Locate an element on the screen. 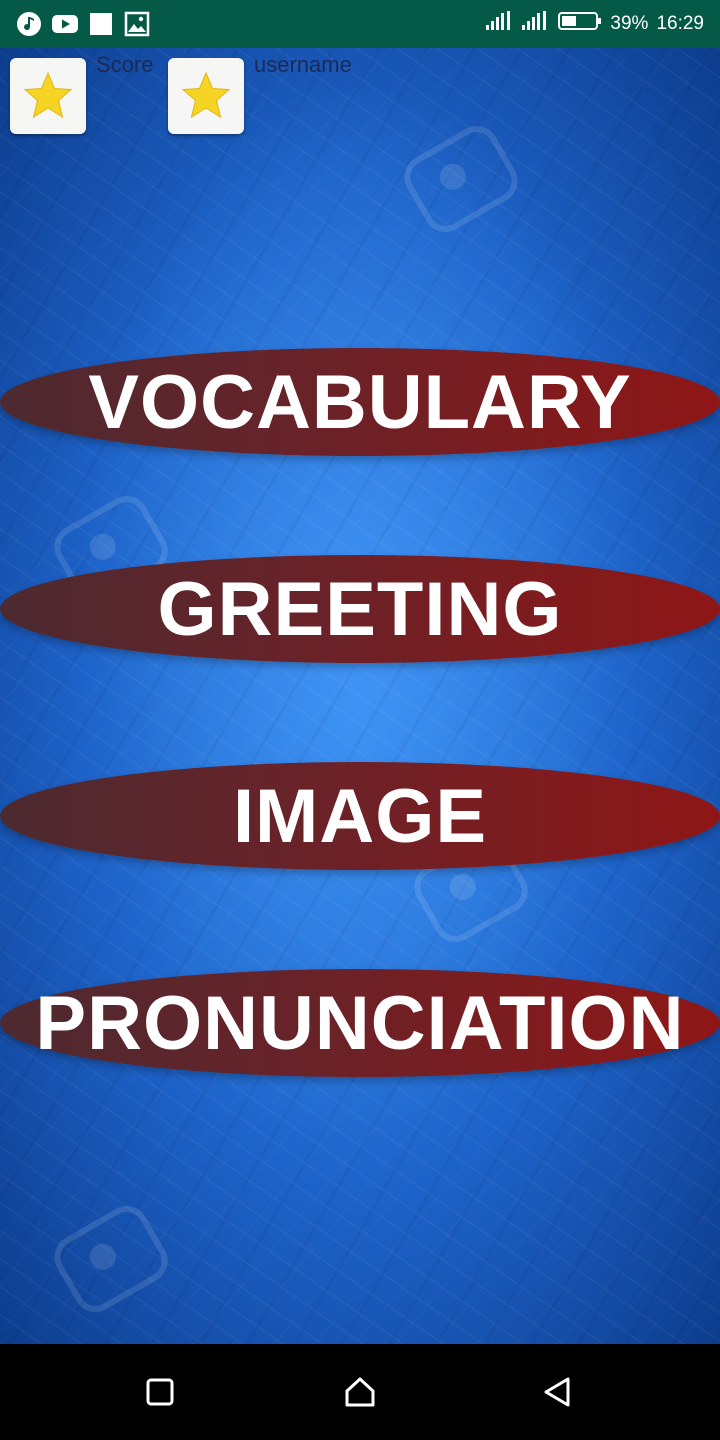 The width and height of the screenshot is (720, 1440). pronunciation-label: PRONUNCIATION is located at coordinates (360, 1023).